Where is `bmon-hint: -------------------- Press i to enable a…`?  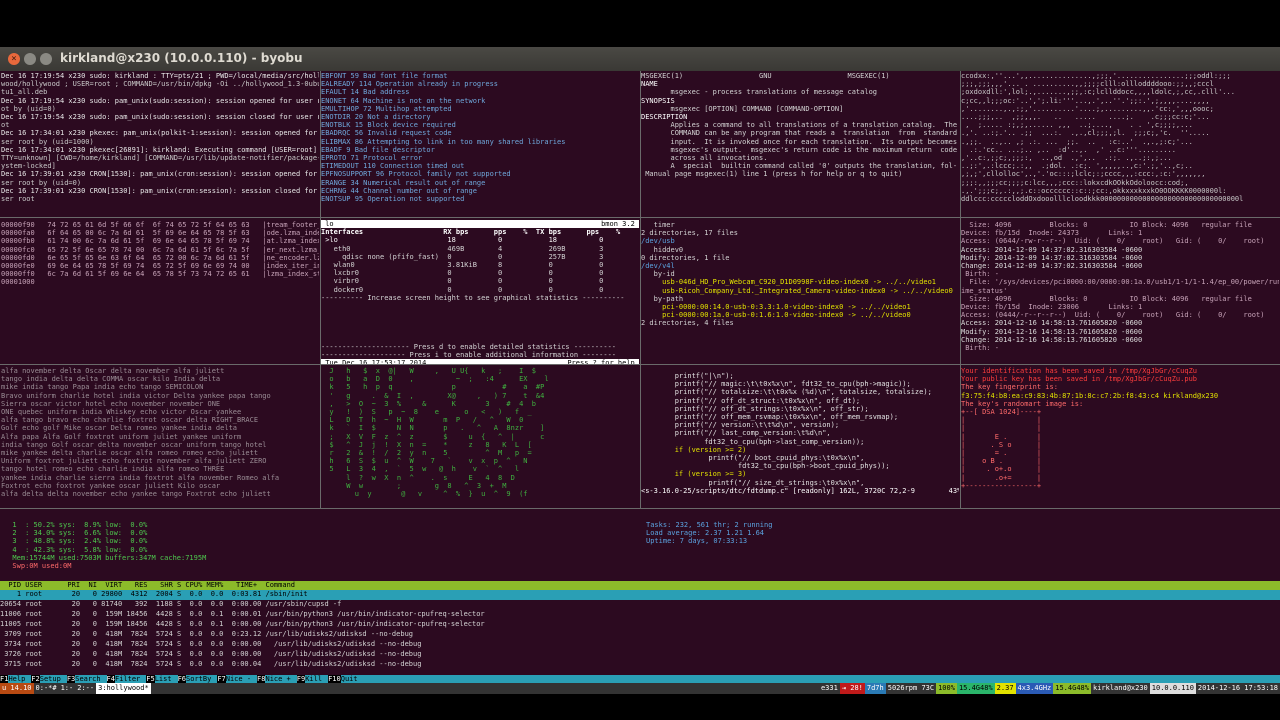
bmon-hint: -------------------- Press i to enable a… is located at coordinates (469, 355).